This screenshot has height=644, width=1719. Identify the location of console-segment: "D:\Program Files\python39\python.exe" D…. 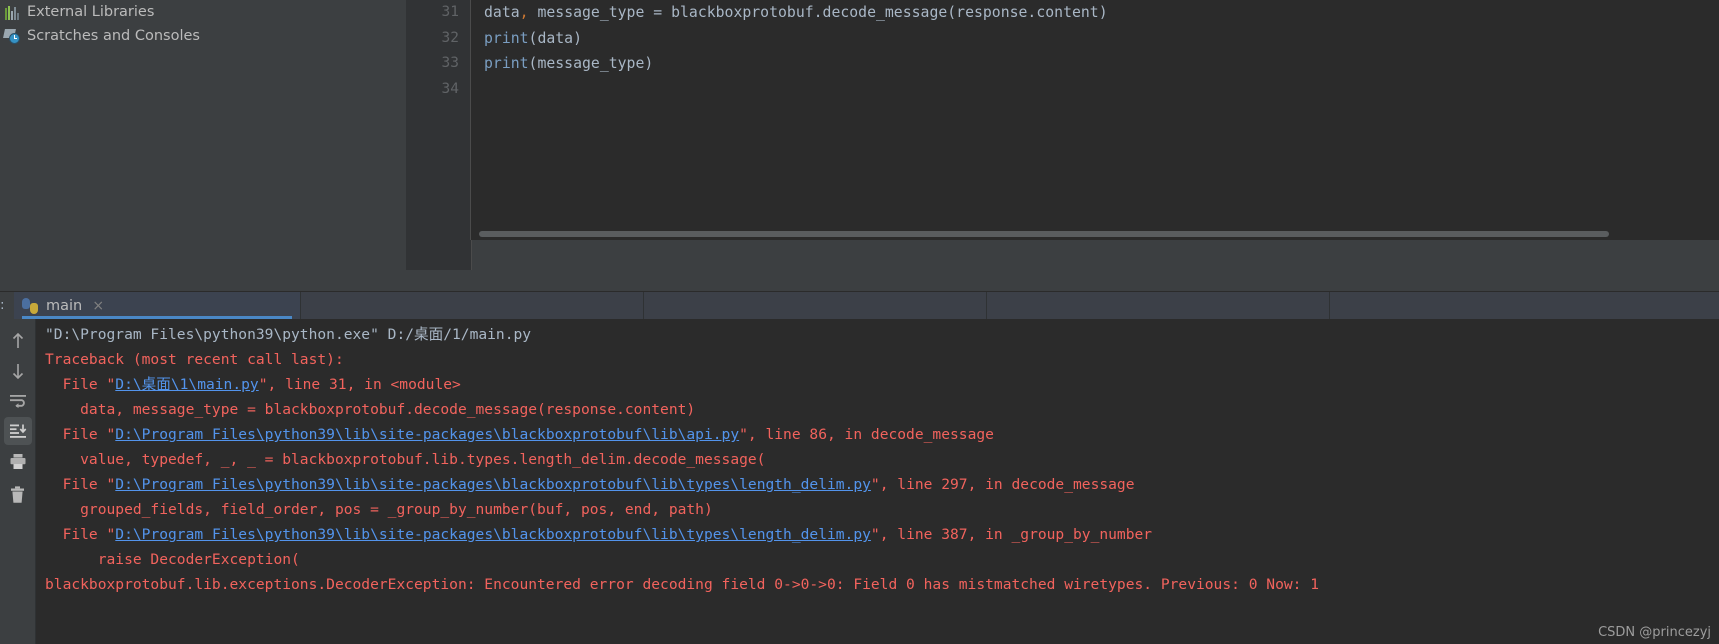
(288, 334).